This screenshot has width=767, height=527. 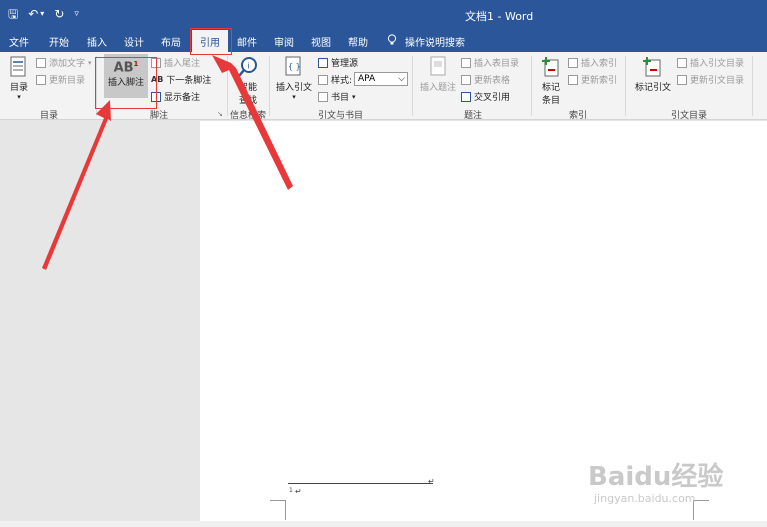 I want to click on annotation-arrows, so click(x=167, y=162).